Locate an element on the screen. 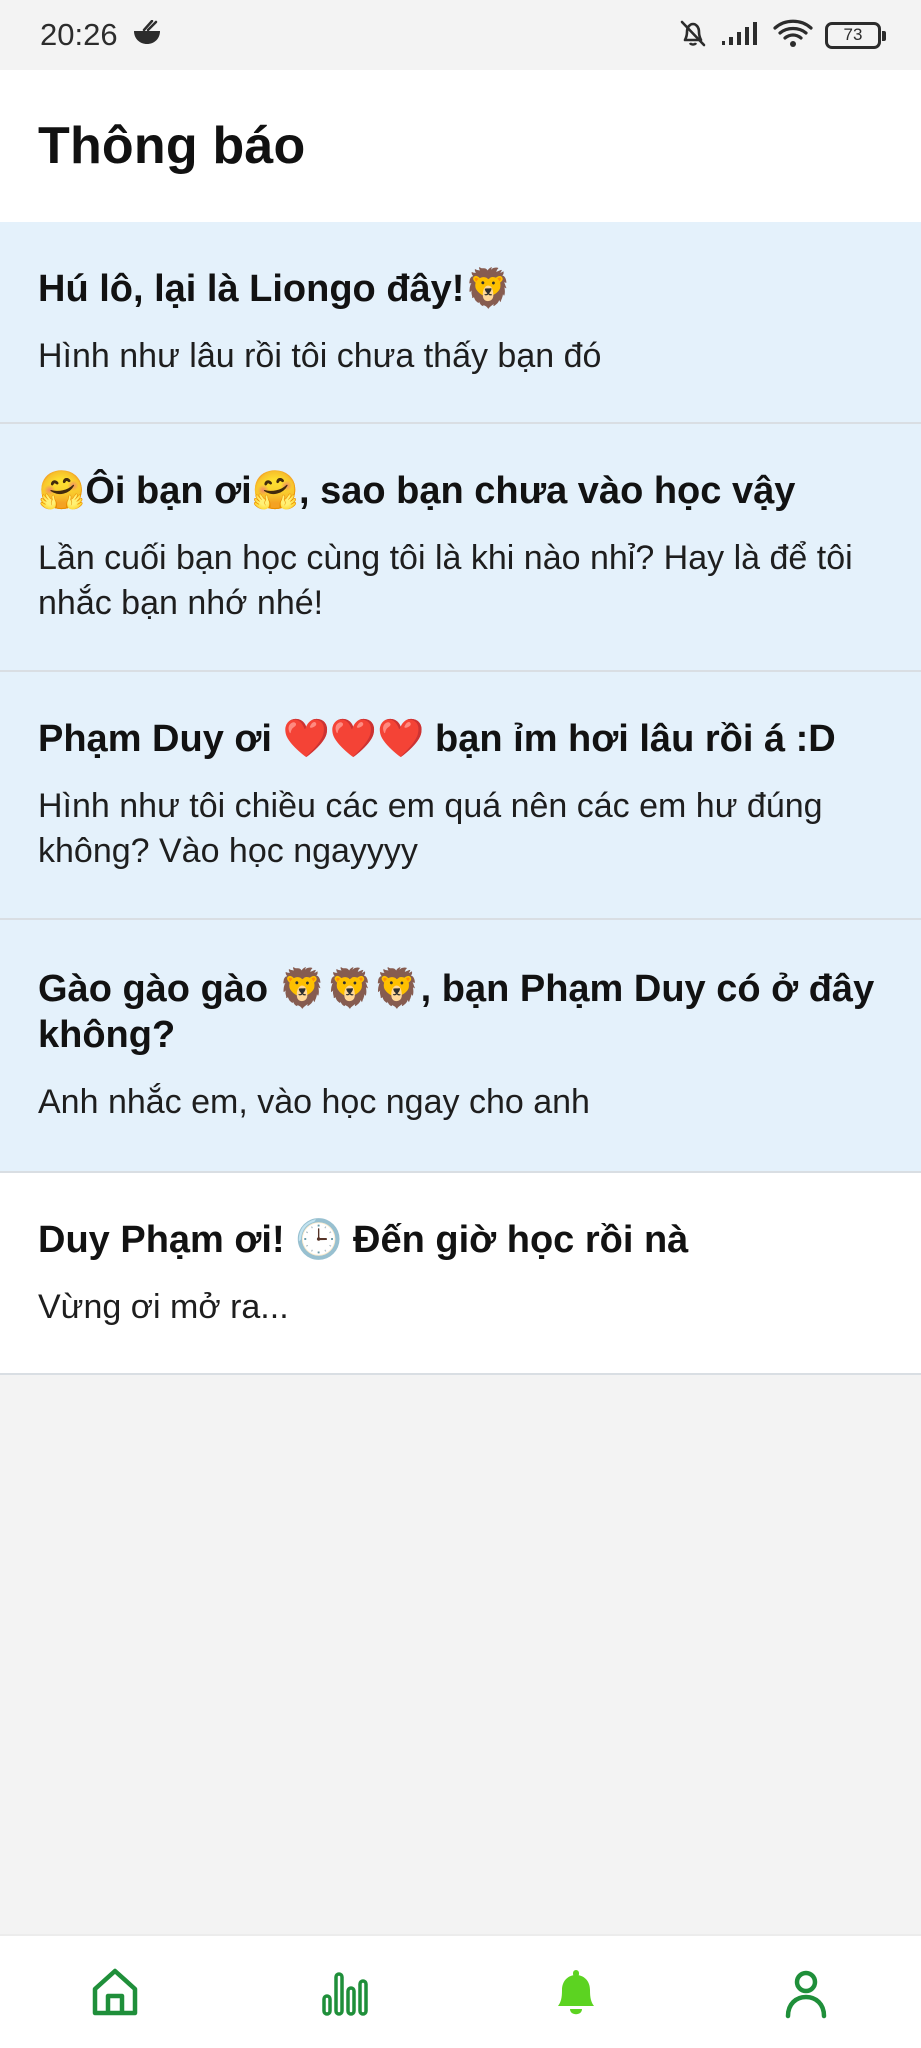  profile-icon is located at coordinates (806, 1994).